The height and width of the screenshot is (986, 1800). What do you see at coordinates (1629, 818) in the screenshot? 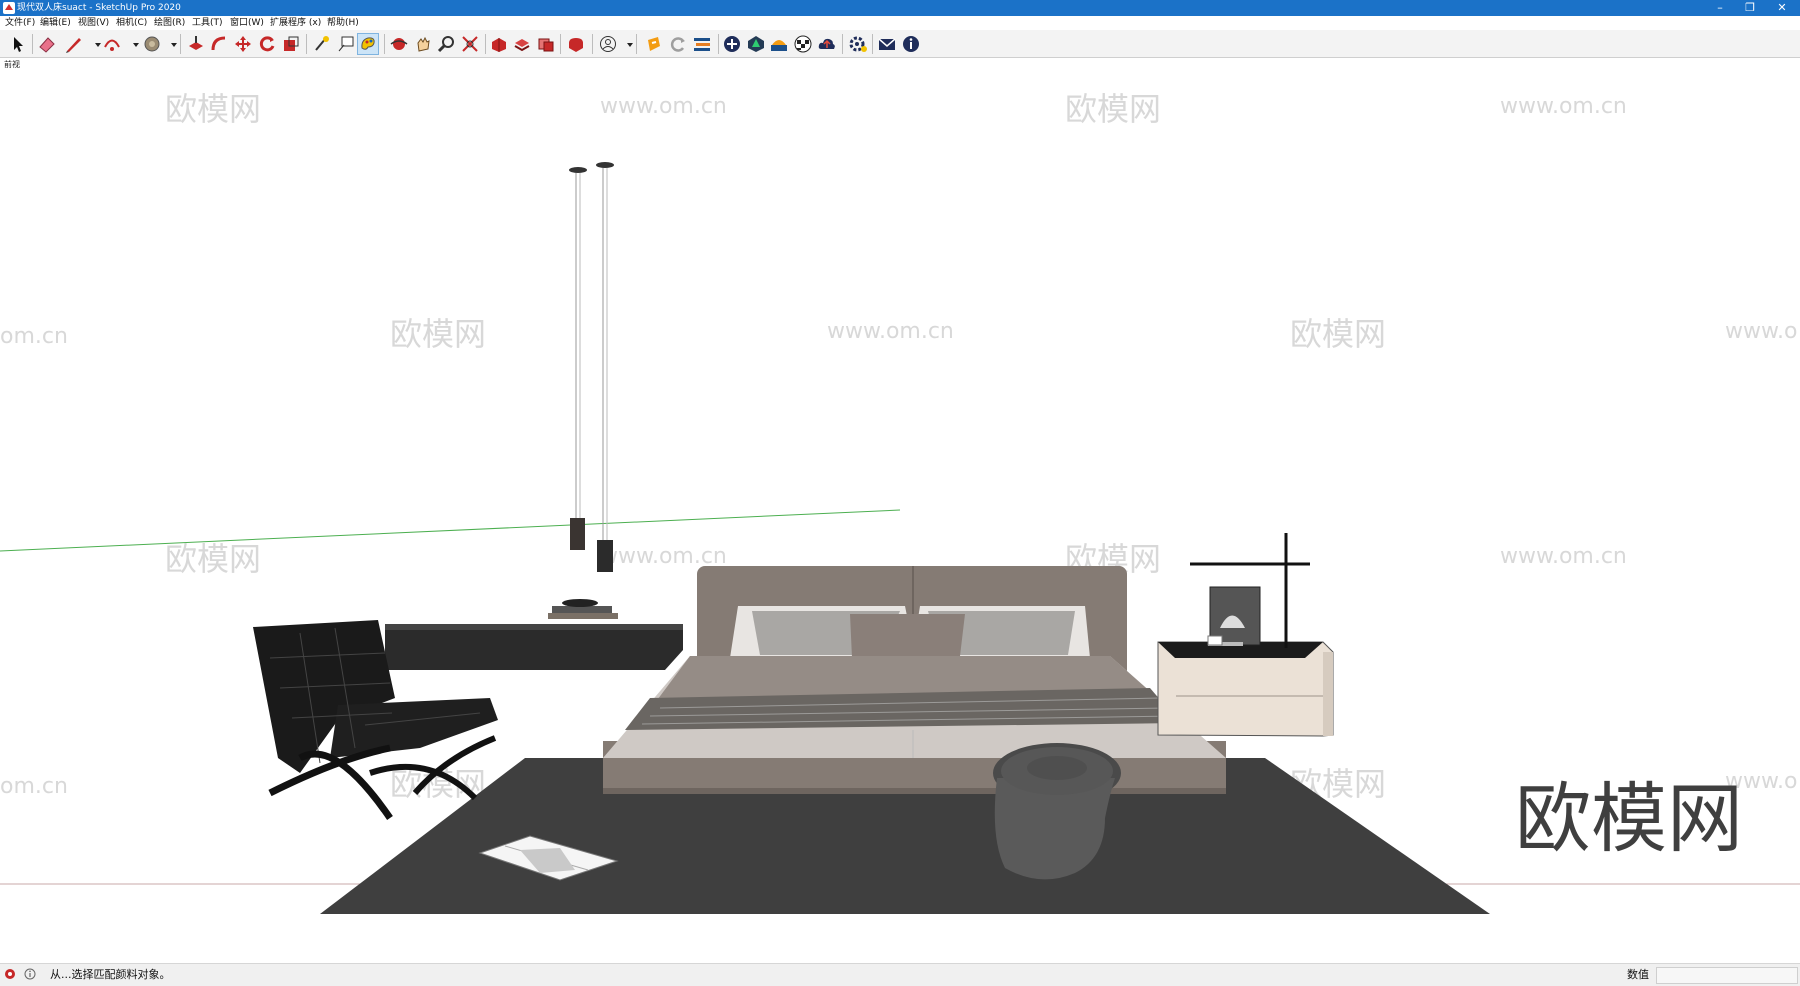
I see `watermark-large-logo: 欧模网` at bounding box center [1629, 818].